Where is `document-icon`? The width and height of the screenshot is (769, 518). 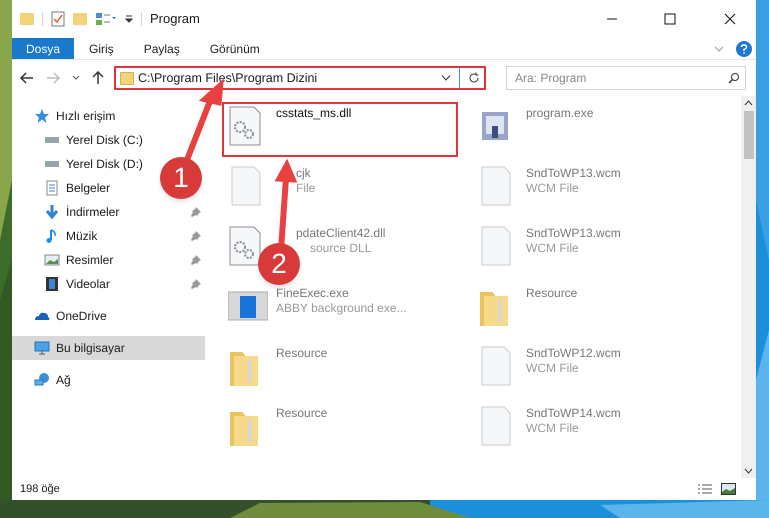
document-icon is located at coordinates (52, 188).